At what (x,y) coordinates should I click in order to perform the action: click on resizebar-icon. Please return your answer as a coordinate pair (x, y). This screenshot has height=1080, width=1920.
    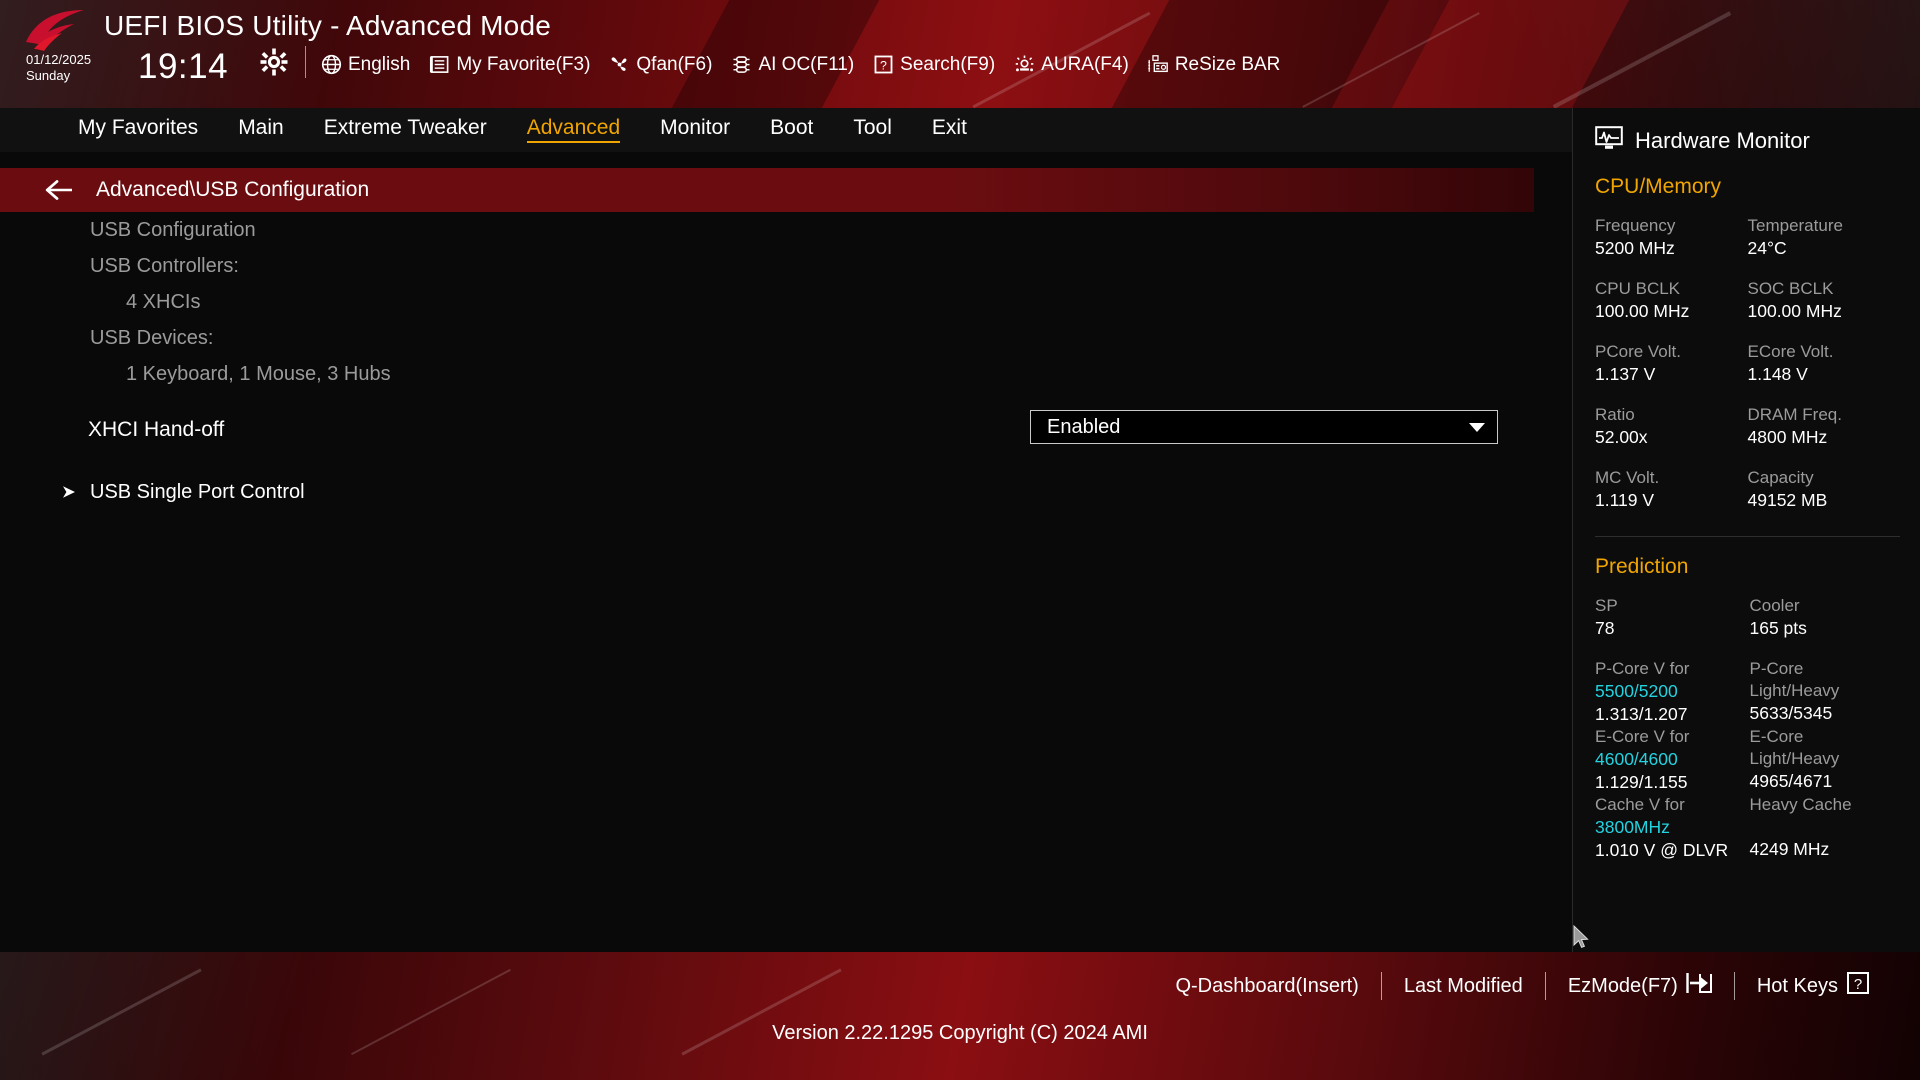
    Looking at the image, I should click on (1158, 64).